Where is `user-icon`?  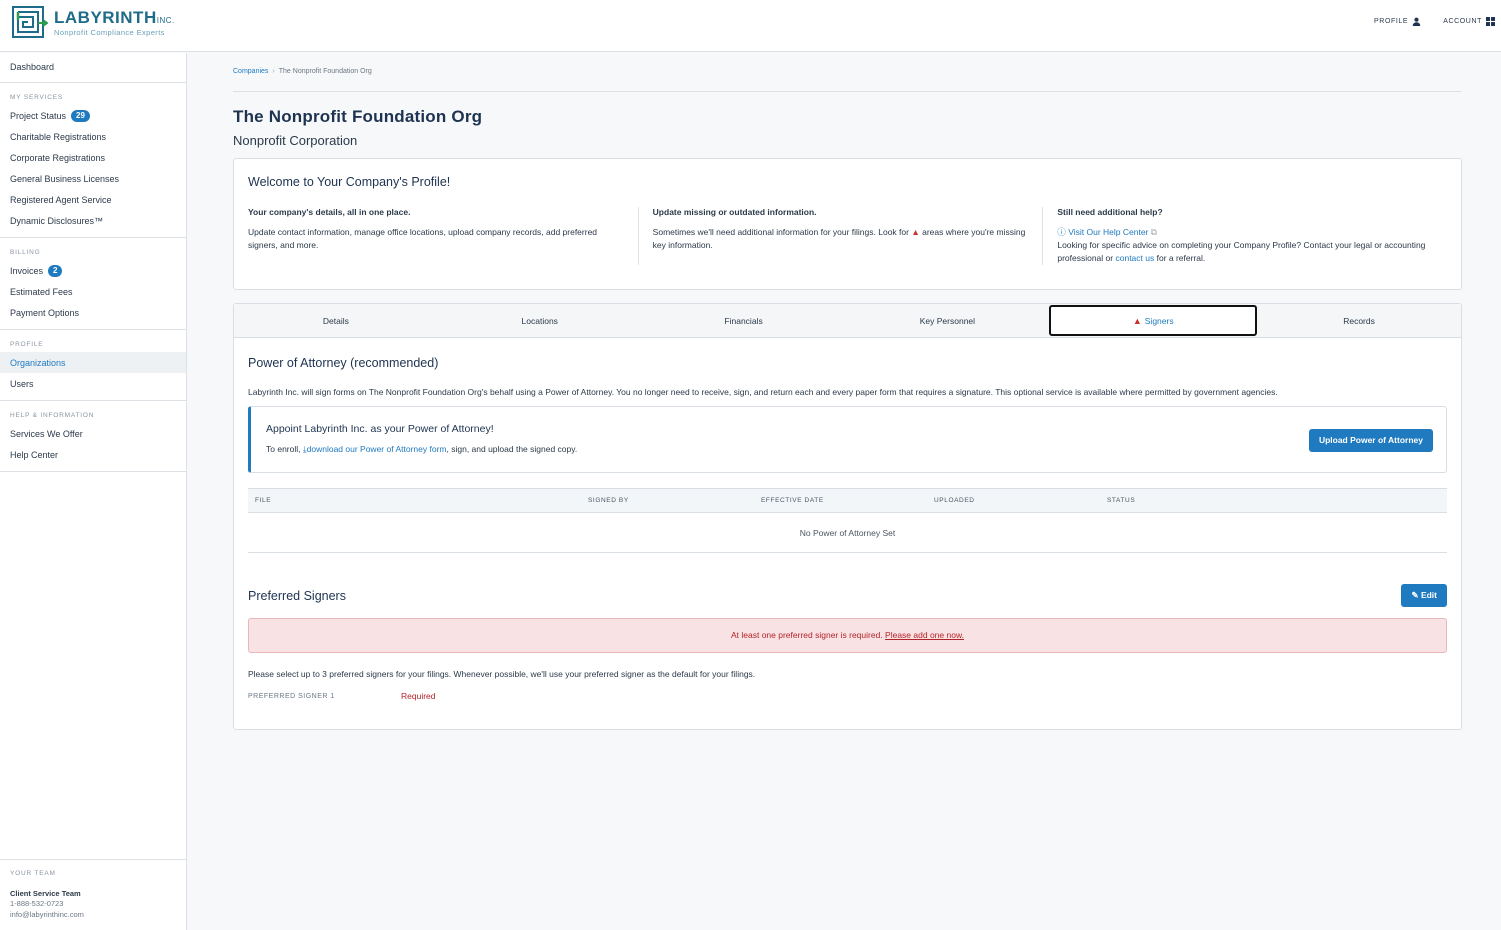 user-icon is located at coordinates (1416, 21).